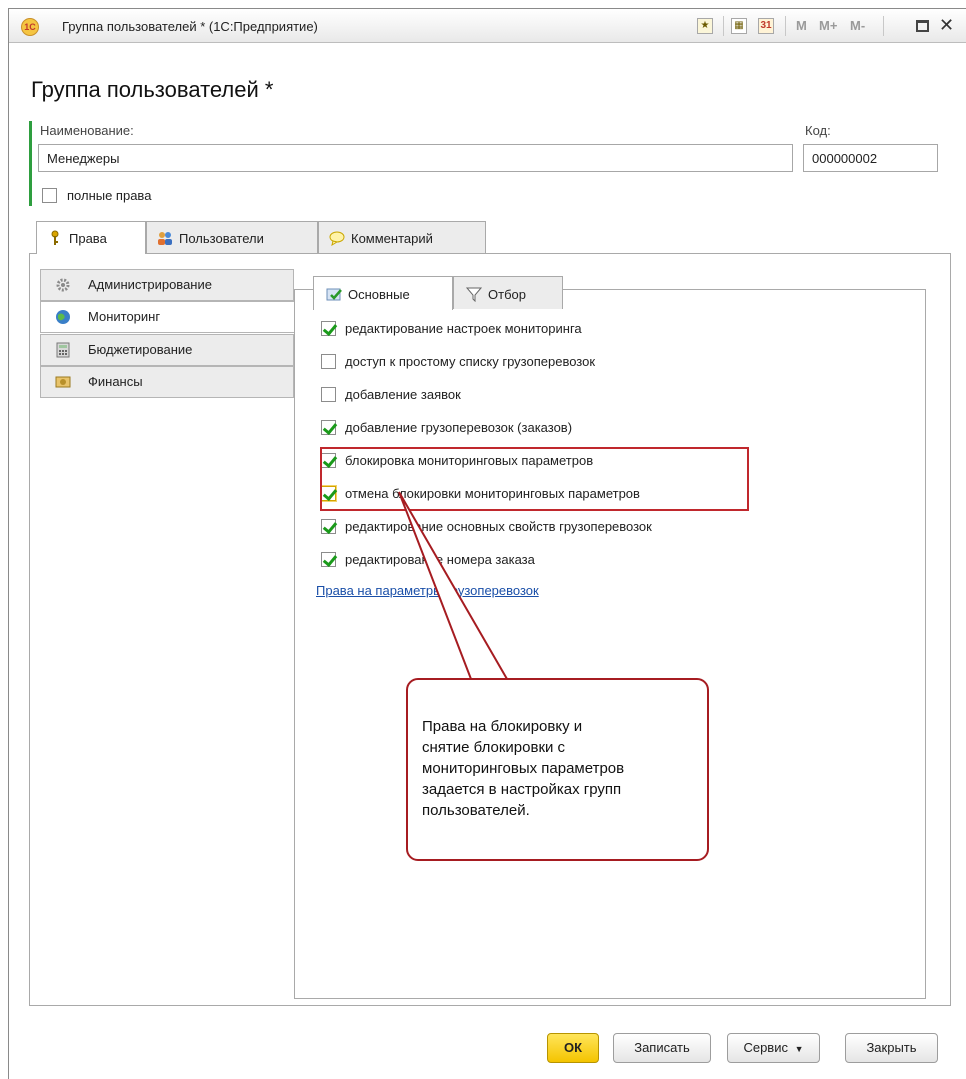  I want to click on tab-rights: Права, so click(91, 237).